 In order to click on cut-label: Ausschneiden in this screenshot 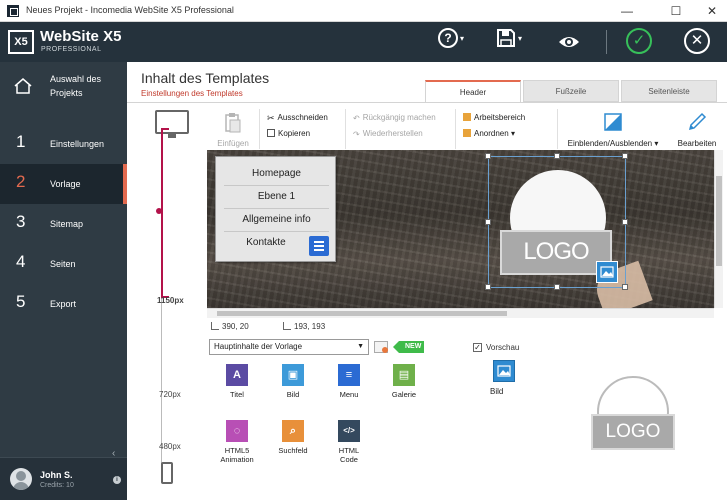, I will do `click(302, 117)`.